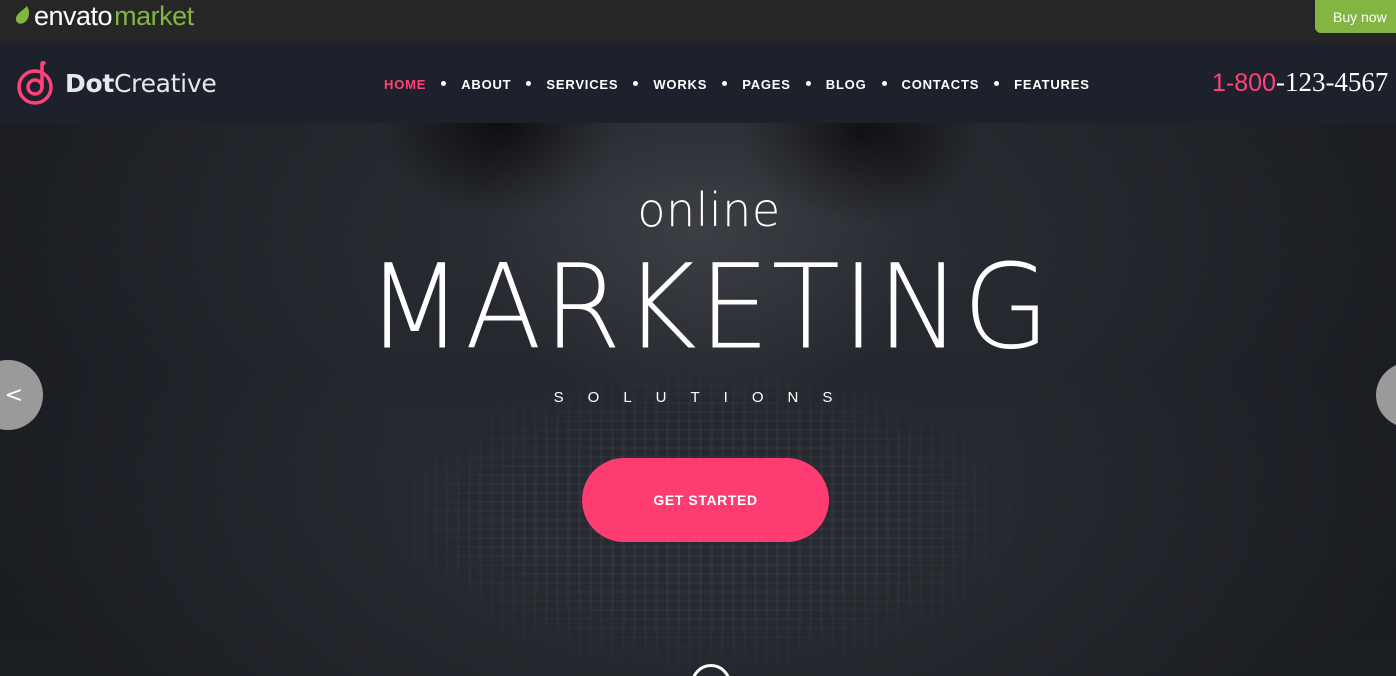 The width and height of the screenshot is (1396, 676). Describe the element at coordinates (1244, 83) in the screenshot. I see `phone-prefix: 1-800` at that location.